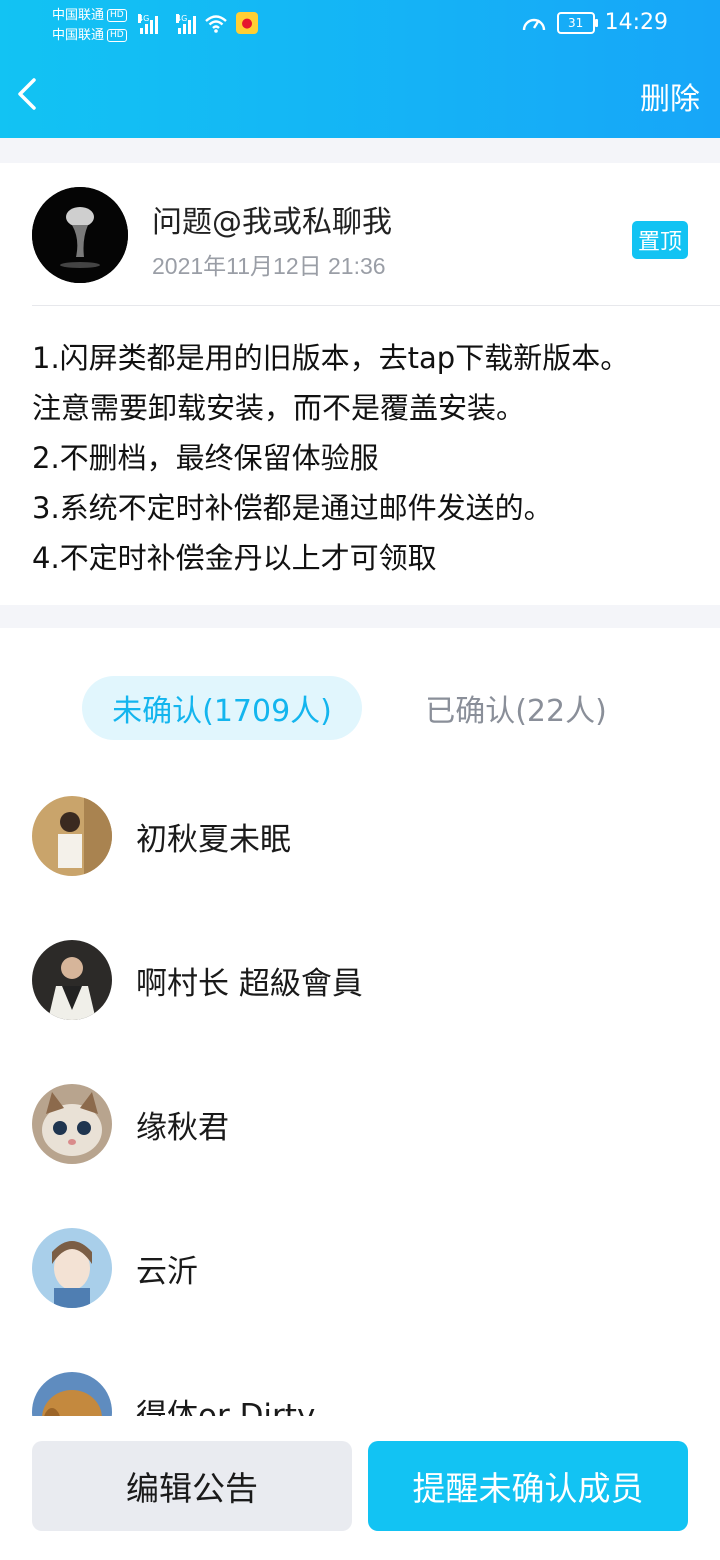 The width and height of the screenshot is (720, 1560). Describe the element at coordinates (360, 69) in the screenshot. I see `app-header: 中国联通 HD 中国联通 HD 4G 4G ● 31 14:29 删除` at that location.